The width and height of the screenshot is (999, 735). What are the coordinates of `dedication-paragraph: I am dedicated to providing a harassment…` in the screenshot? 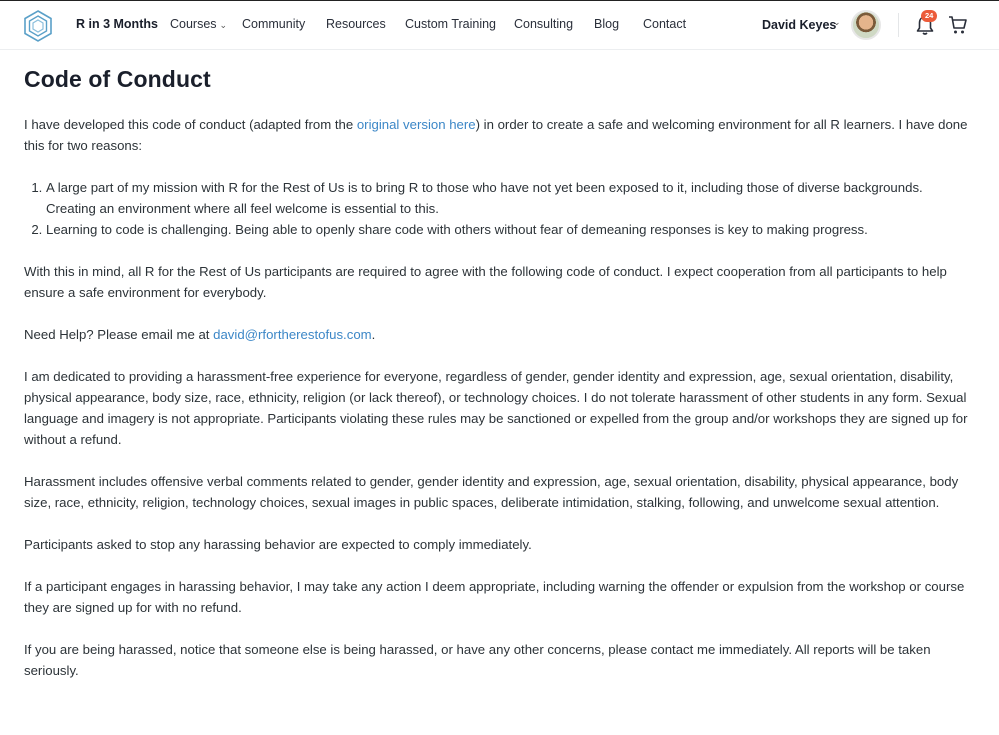 It's located at (496, 408).